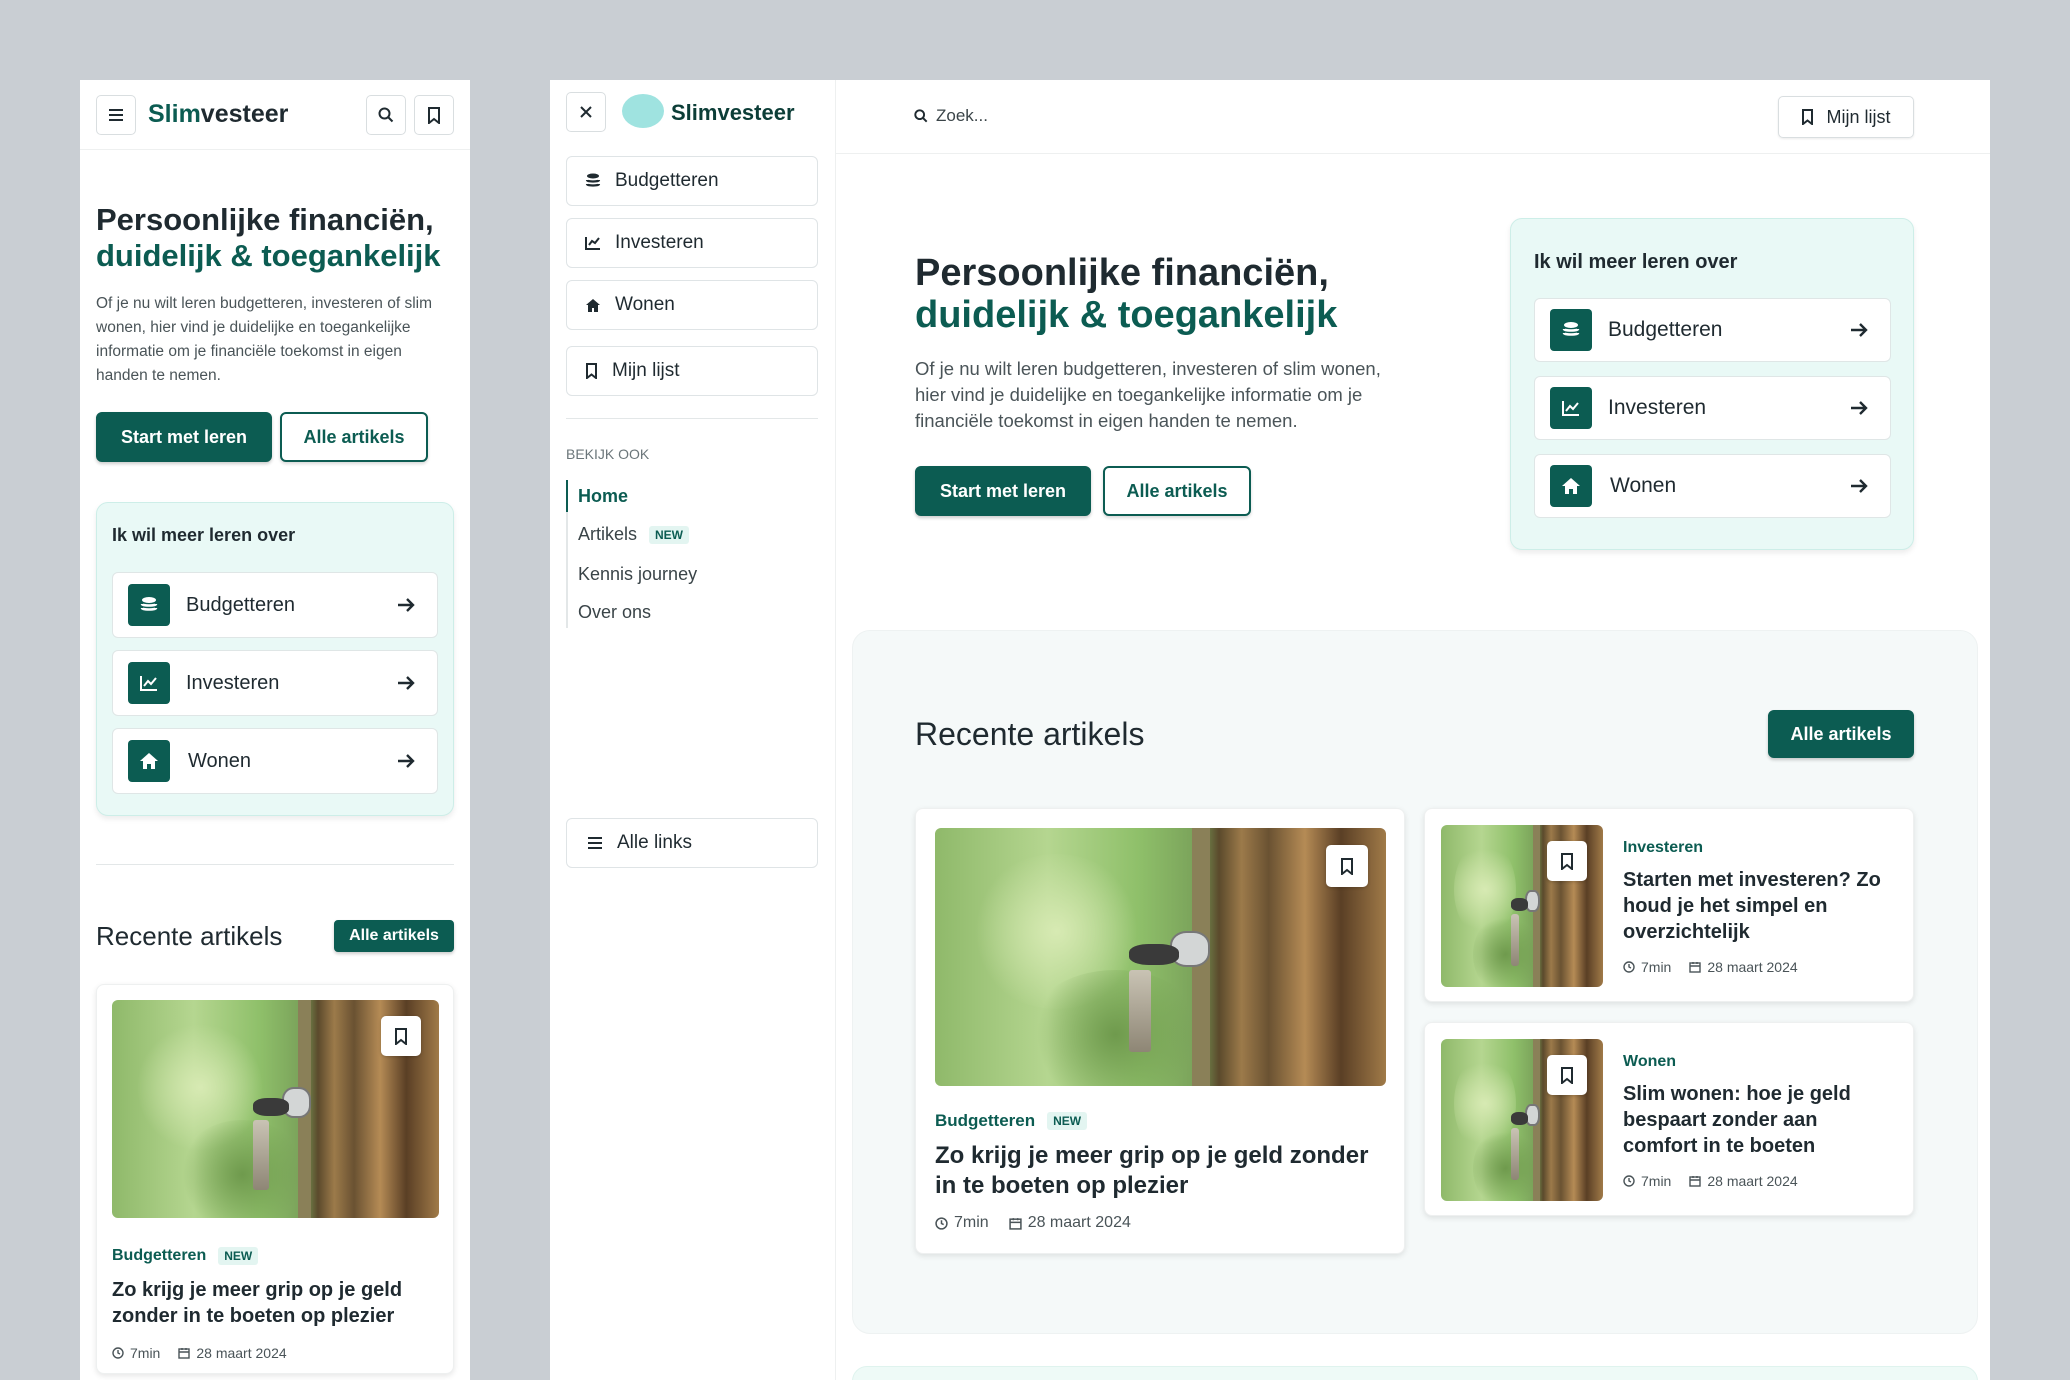 The image size is (2070, 1380). What do you see at coordinates (233, 682) in the screenshot?
I see `topic-label: Investeren` at bounding box center [233, 682].